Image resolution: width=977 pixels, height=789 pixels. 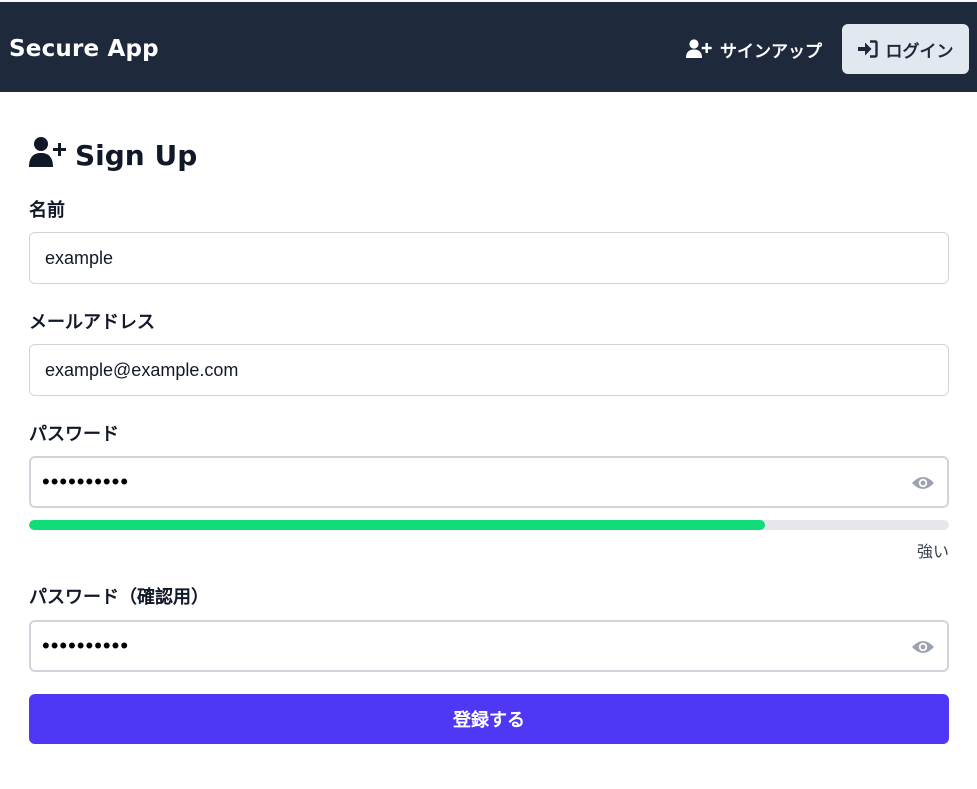 What do you see at coordinates (488, 46) in the screenshot?
I see `top-navbar: Secure App サインアップ ログイン` at bounding box center [488, 46].